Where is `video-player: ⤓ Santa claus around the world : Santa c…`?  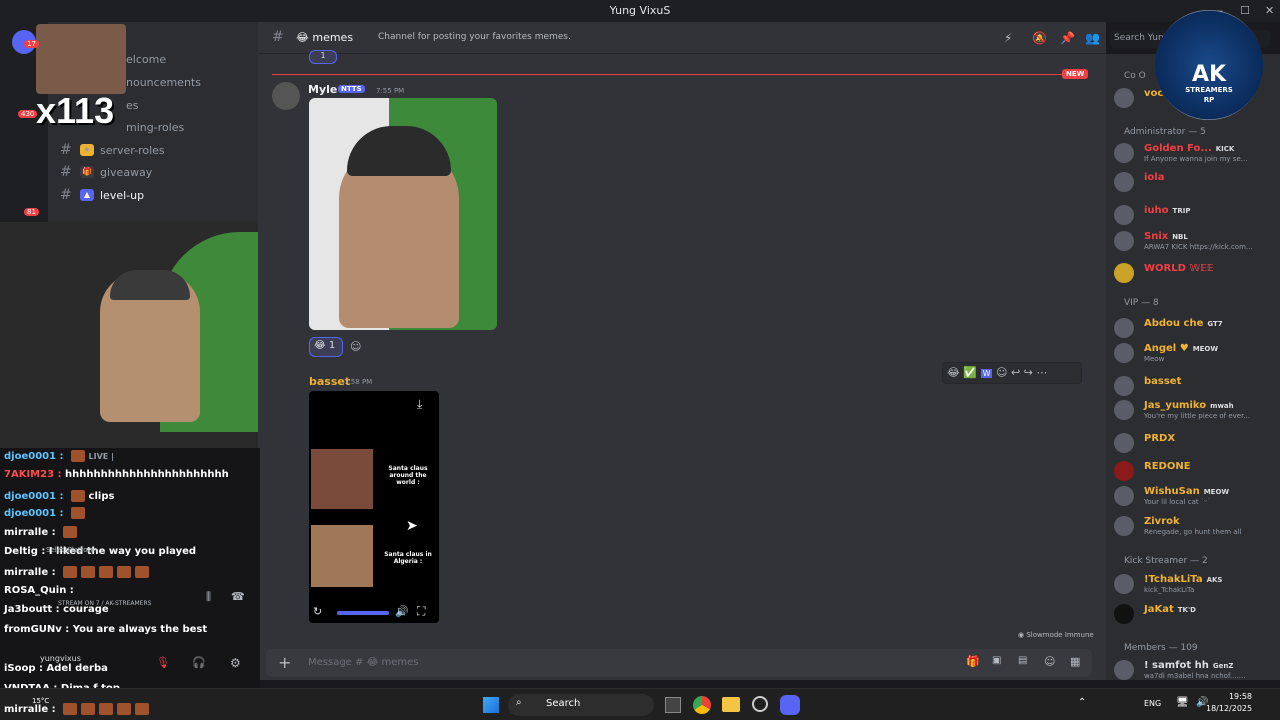
video-player: ⤓ Santa claus around the world : Santa c… is located at coordinates (374, 507).